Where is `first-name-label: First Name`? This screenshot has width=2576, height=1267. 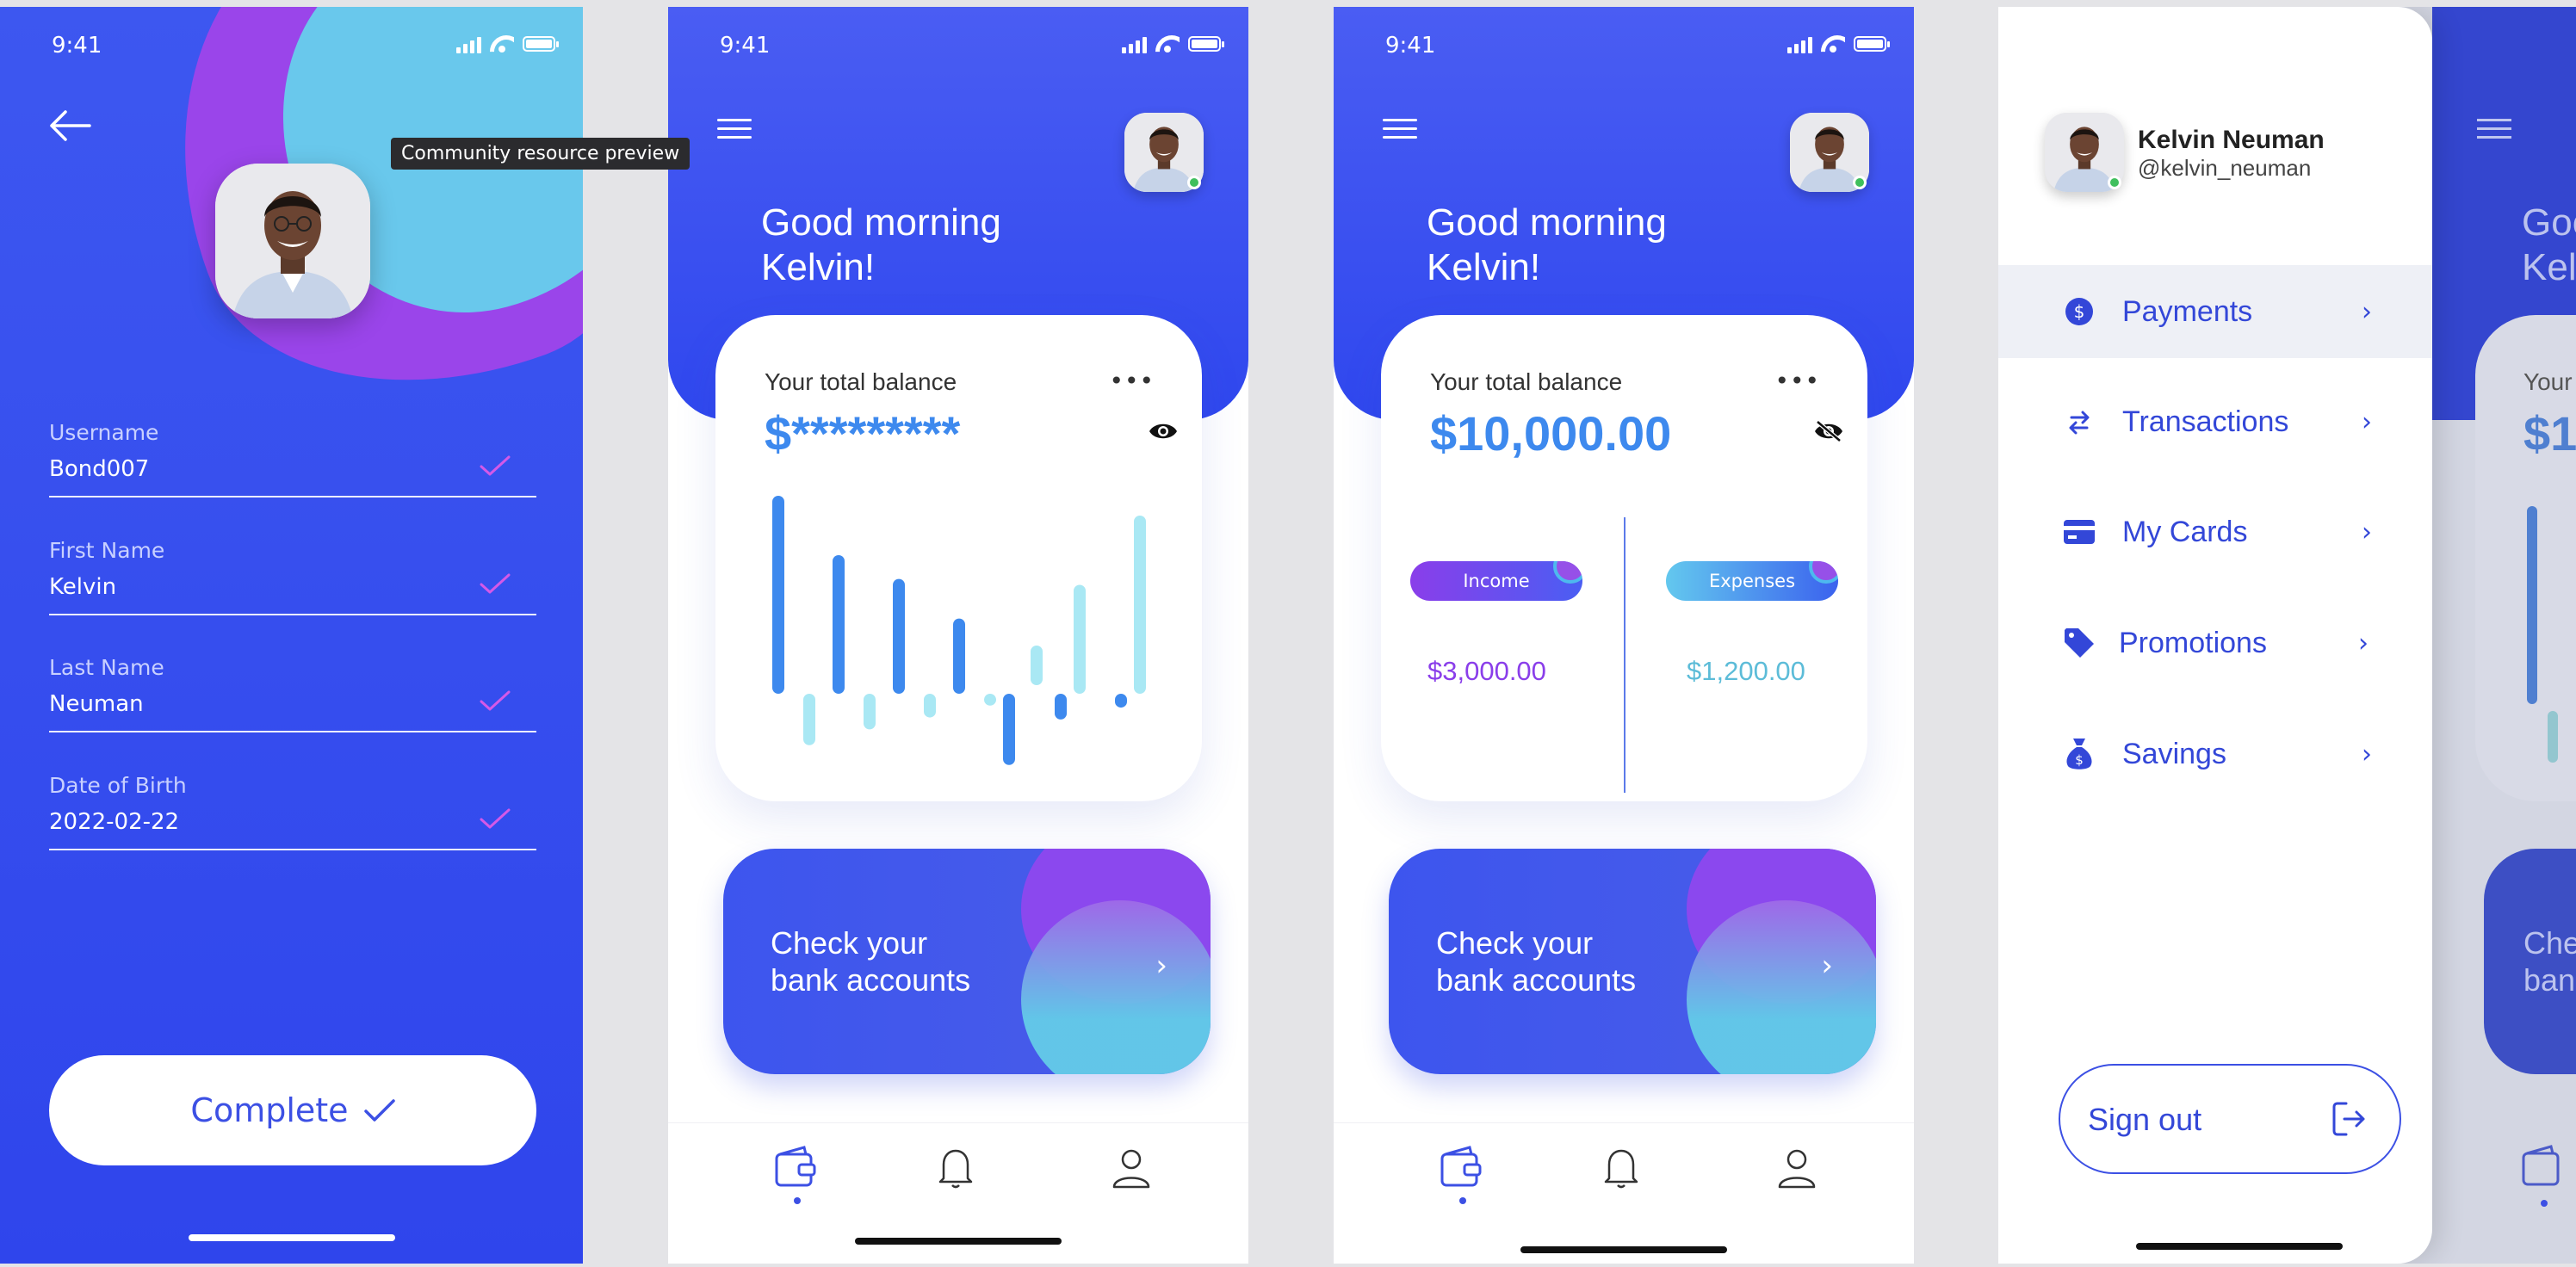 first-name-label: First Name is located at coordinates (107, 551).